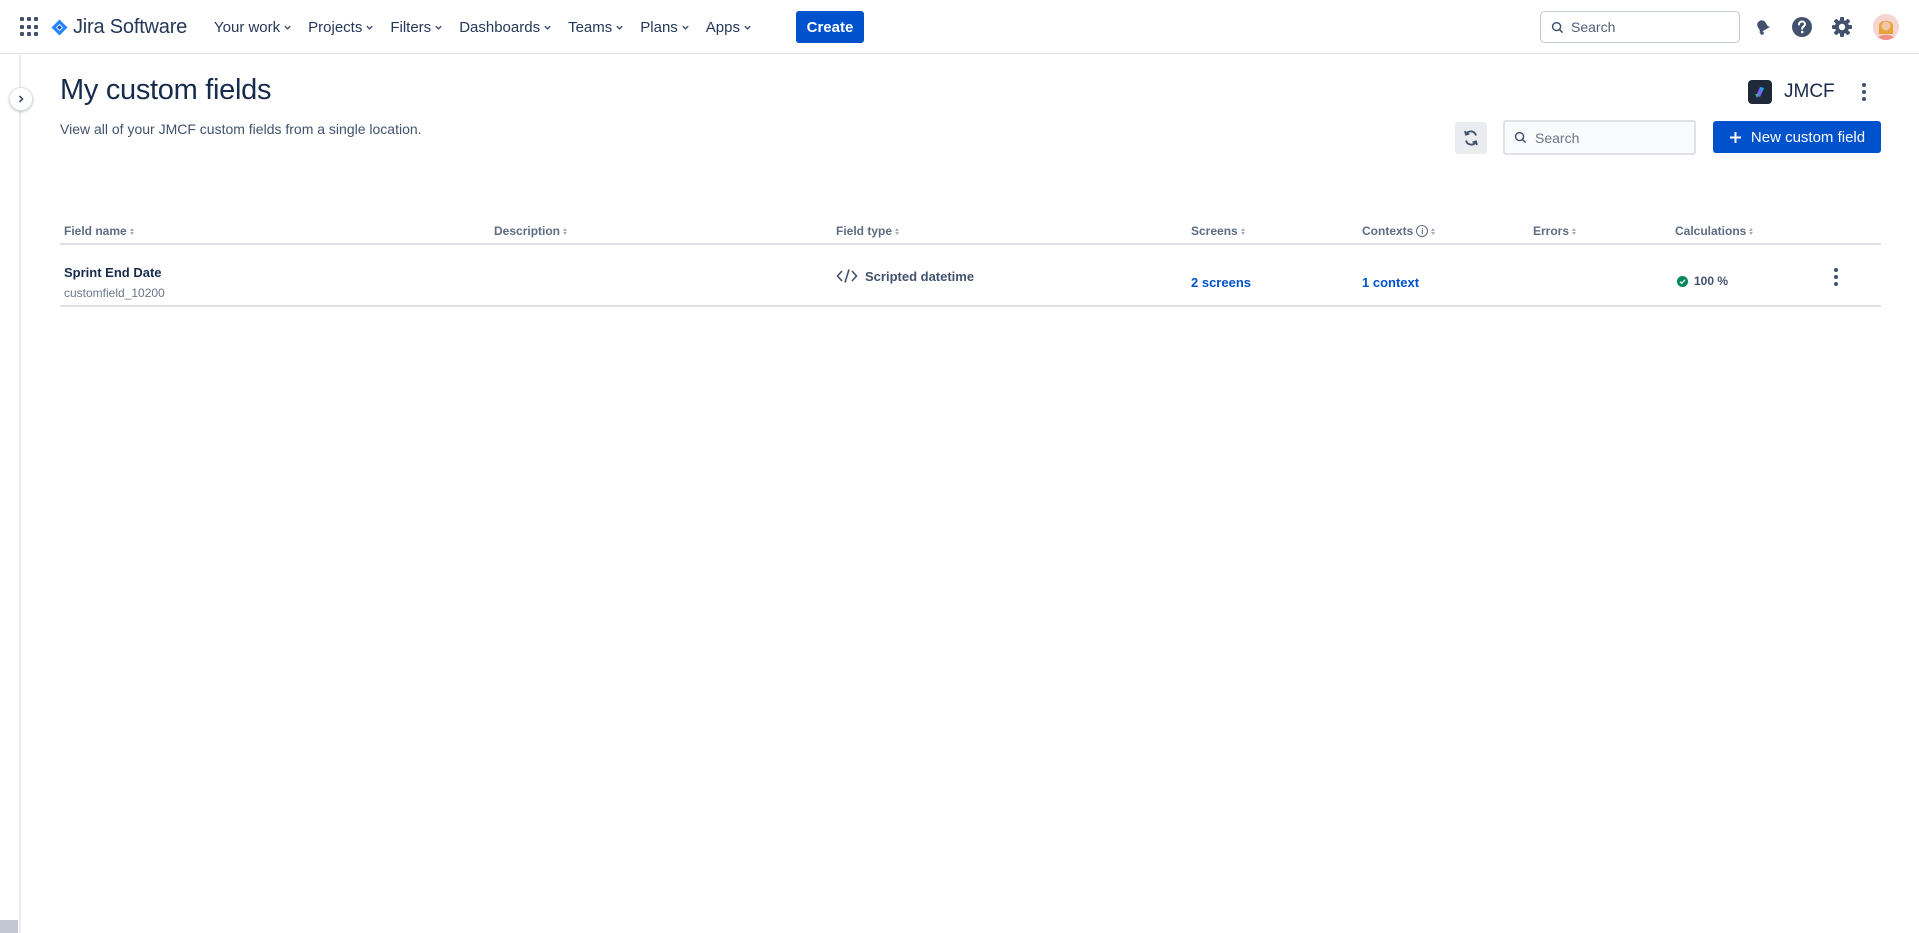  I want to click on nav-projects: Projects, so click(341, 27).